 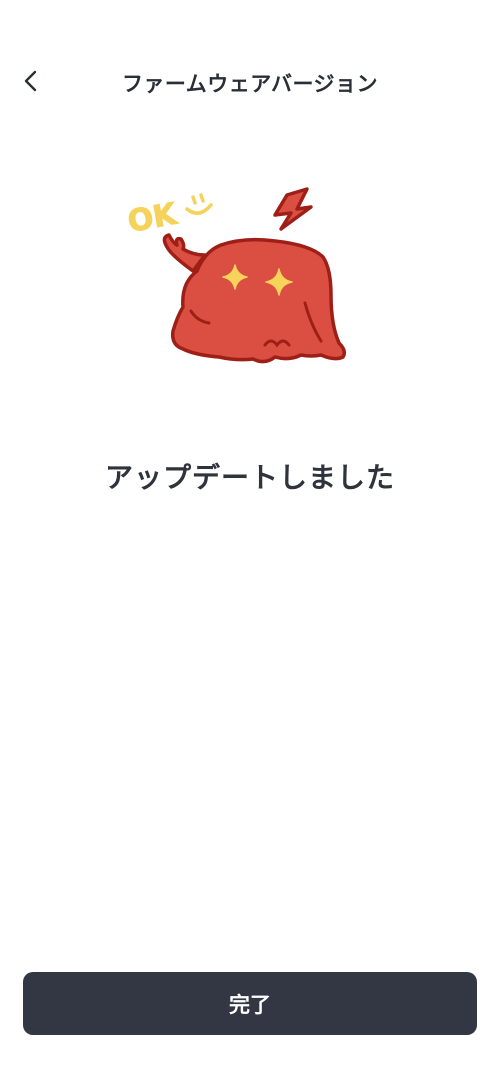 I want to click on ok-text: OK, so click(x=153, y=217).